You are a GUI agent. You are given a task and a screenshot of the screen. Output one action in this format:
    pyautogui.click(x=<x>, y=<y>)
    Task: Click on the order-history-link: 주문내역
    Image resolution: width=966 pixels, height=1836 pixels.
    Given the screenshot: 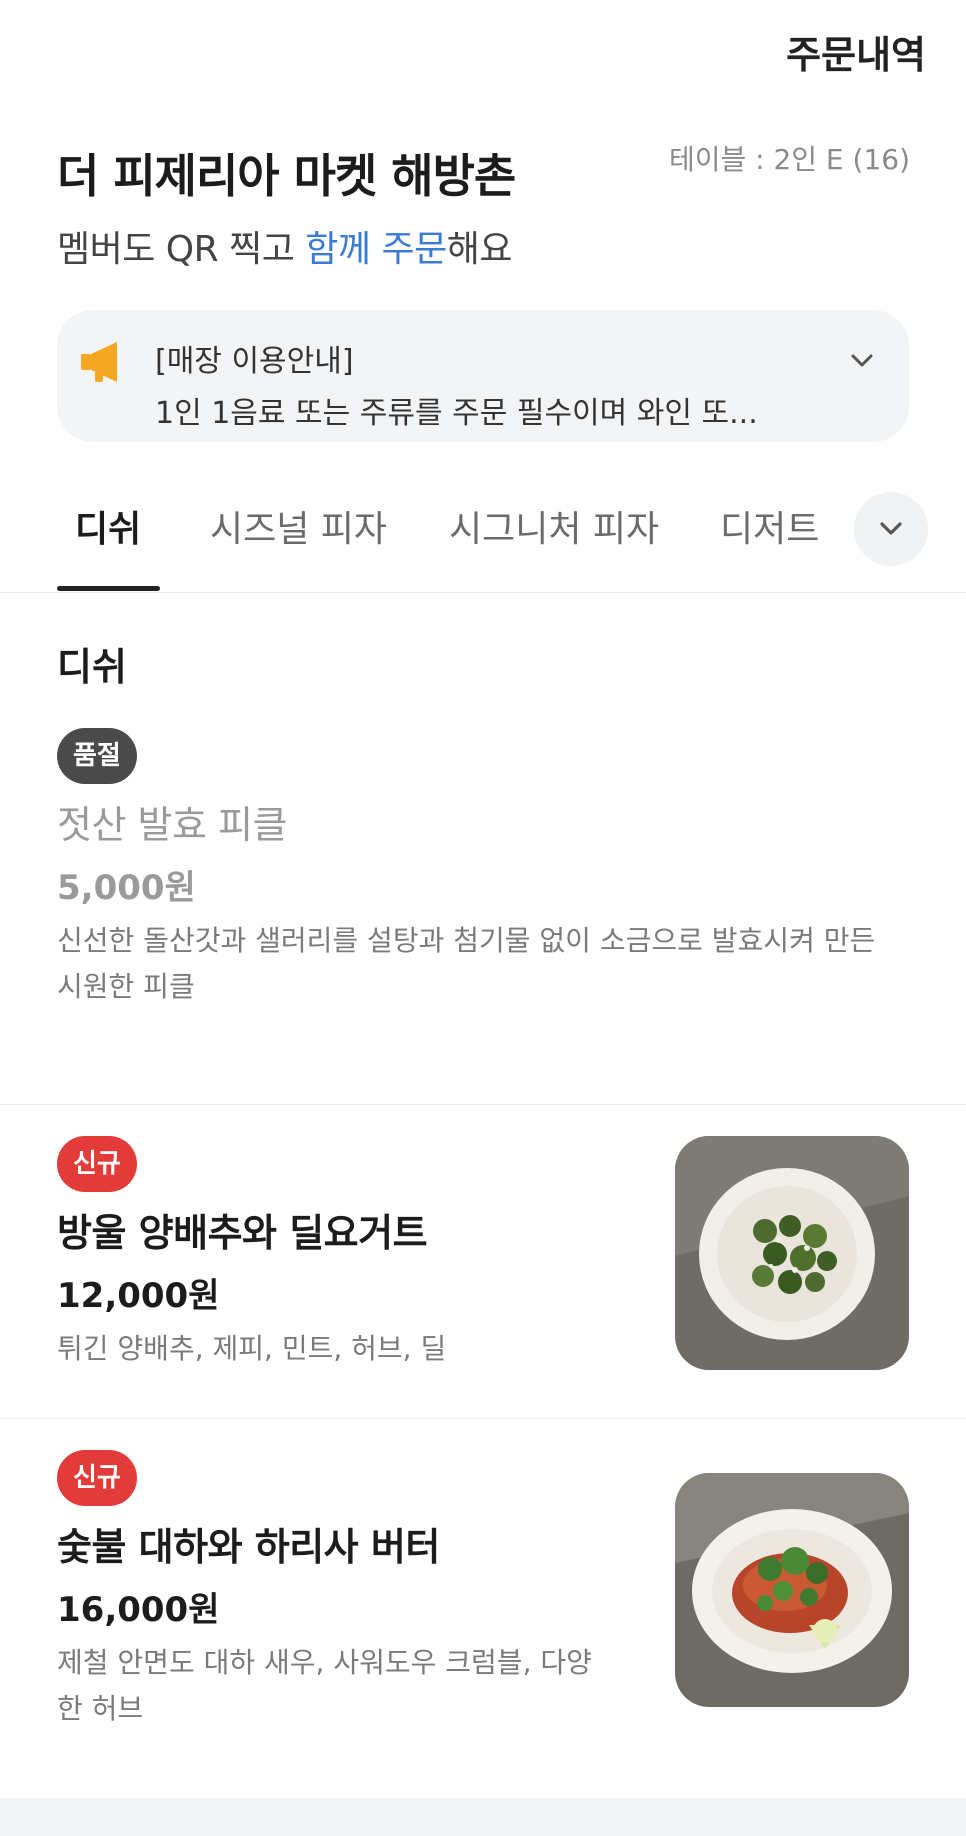 What is the action you would take?
    pyautogui.click(x=856, y=51)
    